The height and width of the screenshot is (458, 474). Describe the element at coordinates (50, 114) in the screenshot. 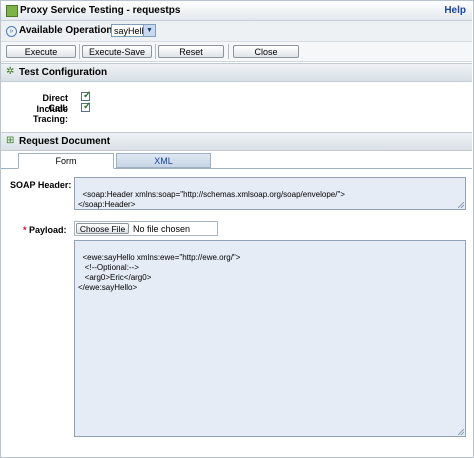

I see `include-tracing-label: Include Tracing:` at that location.